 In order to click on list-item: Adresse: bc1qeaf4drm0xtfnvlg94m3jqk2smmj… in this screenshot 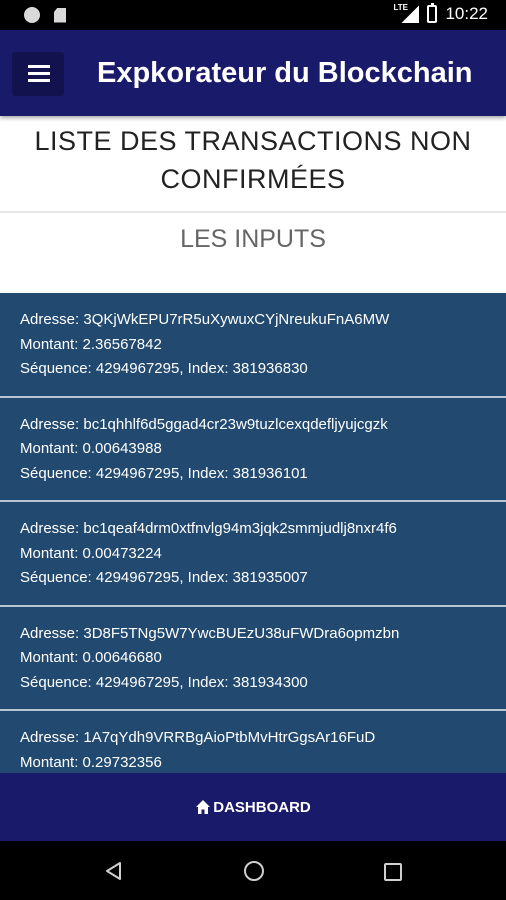, I will do `click(253, 554)`.